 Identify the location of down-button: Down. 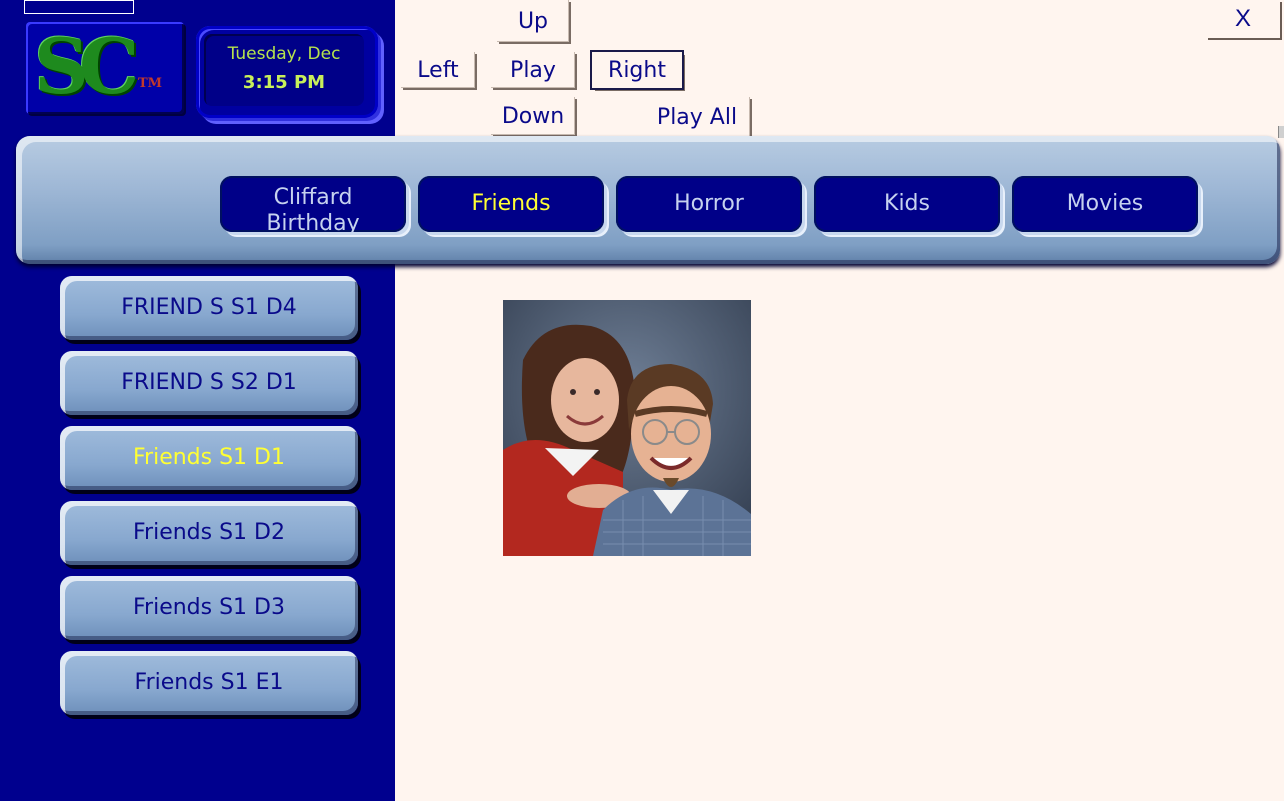
(533, 116).